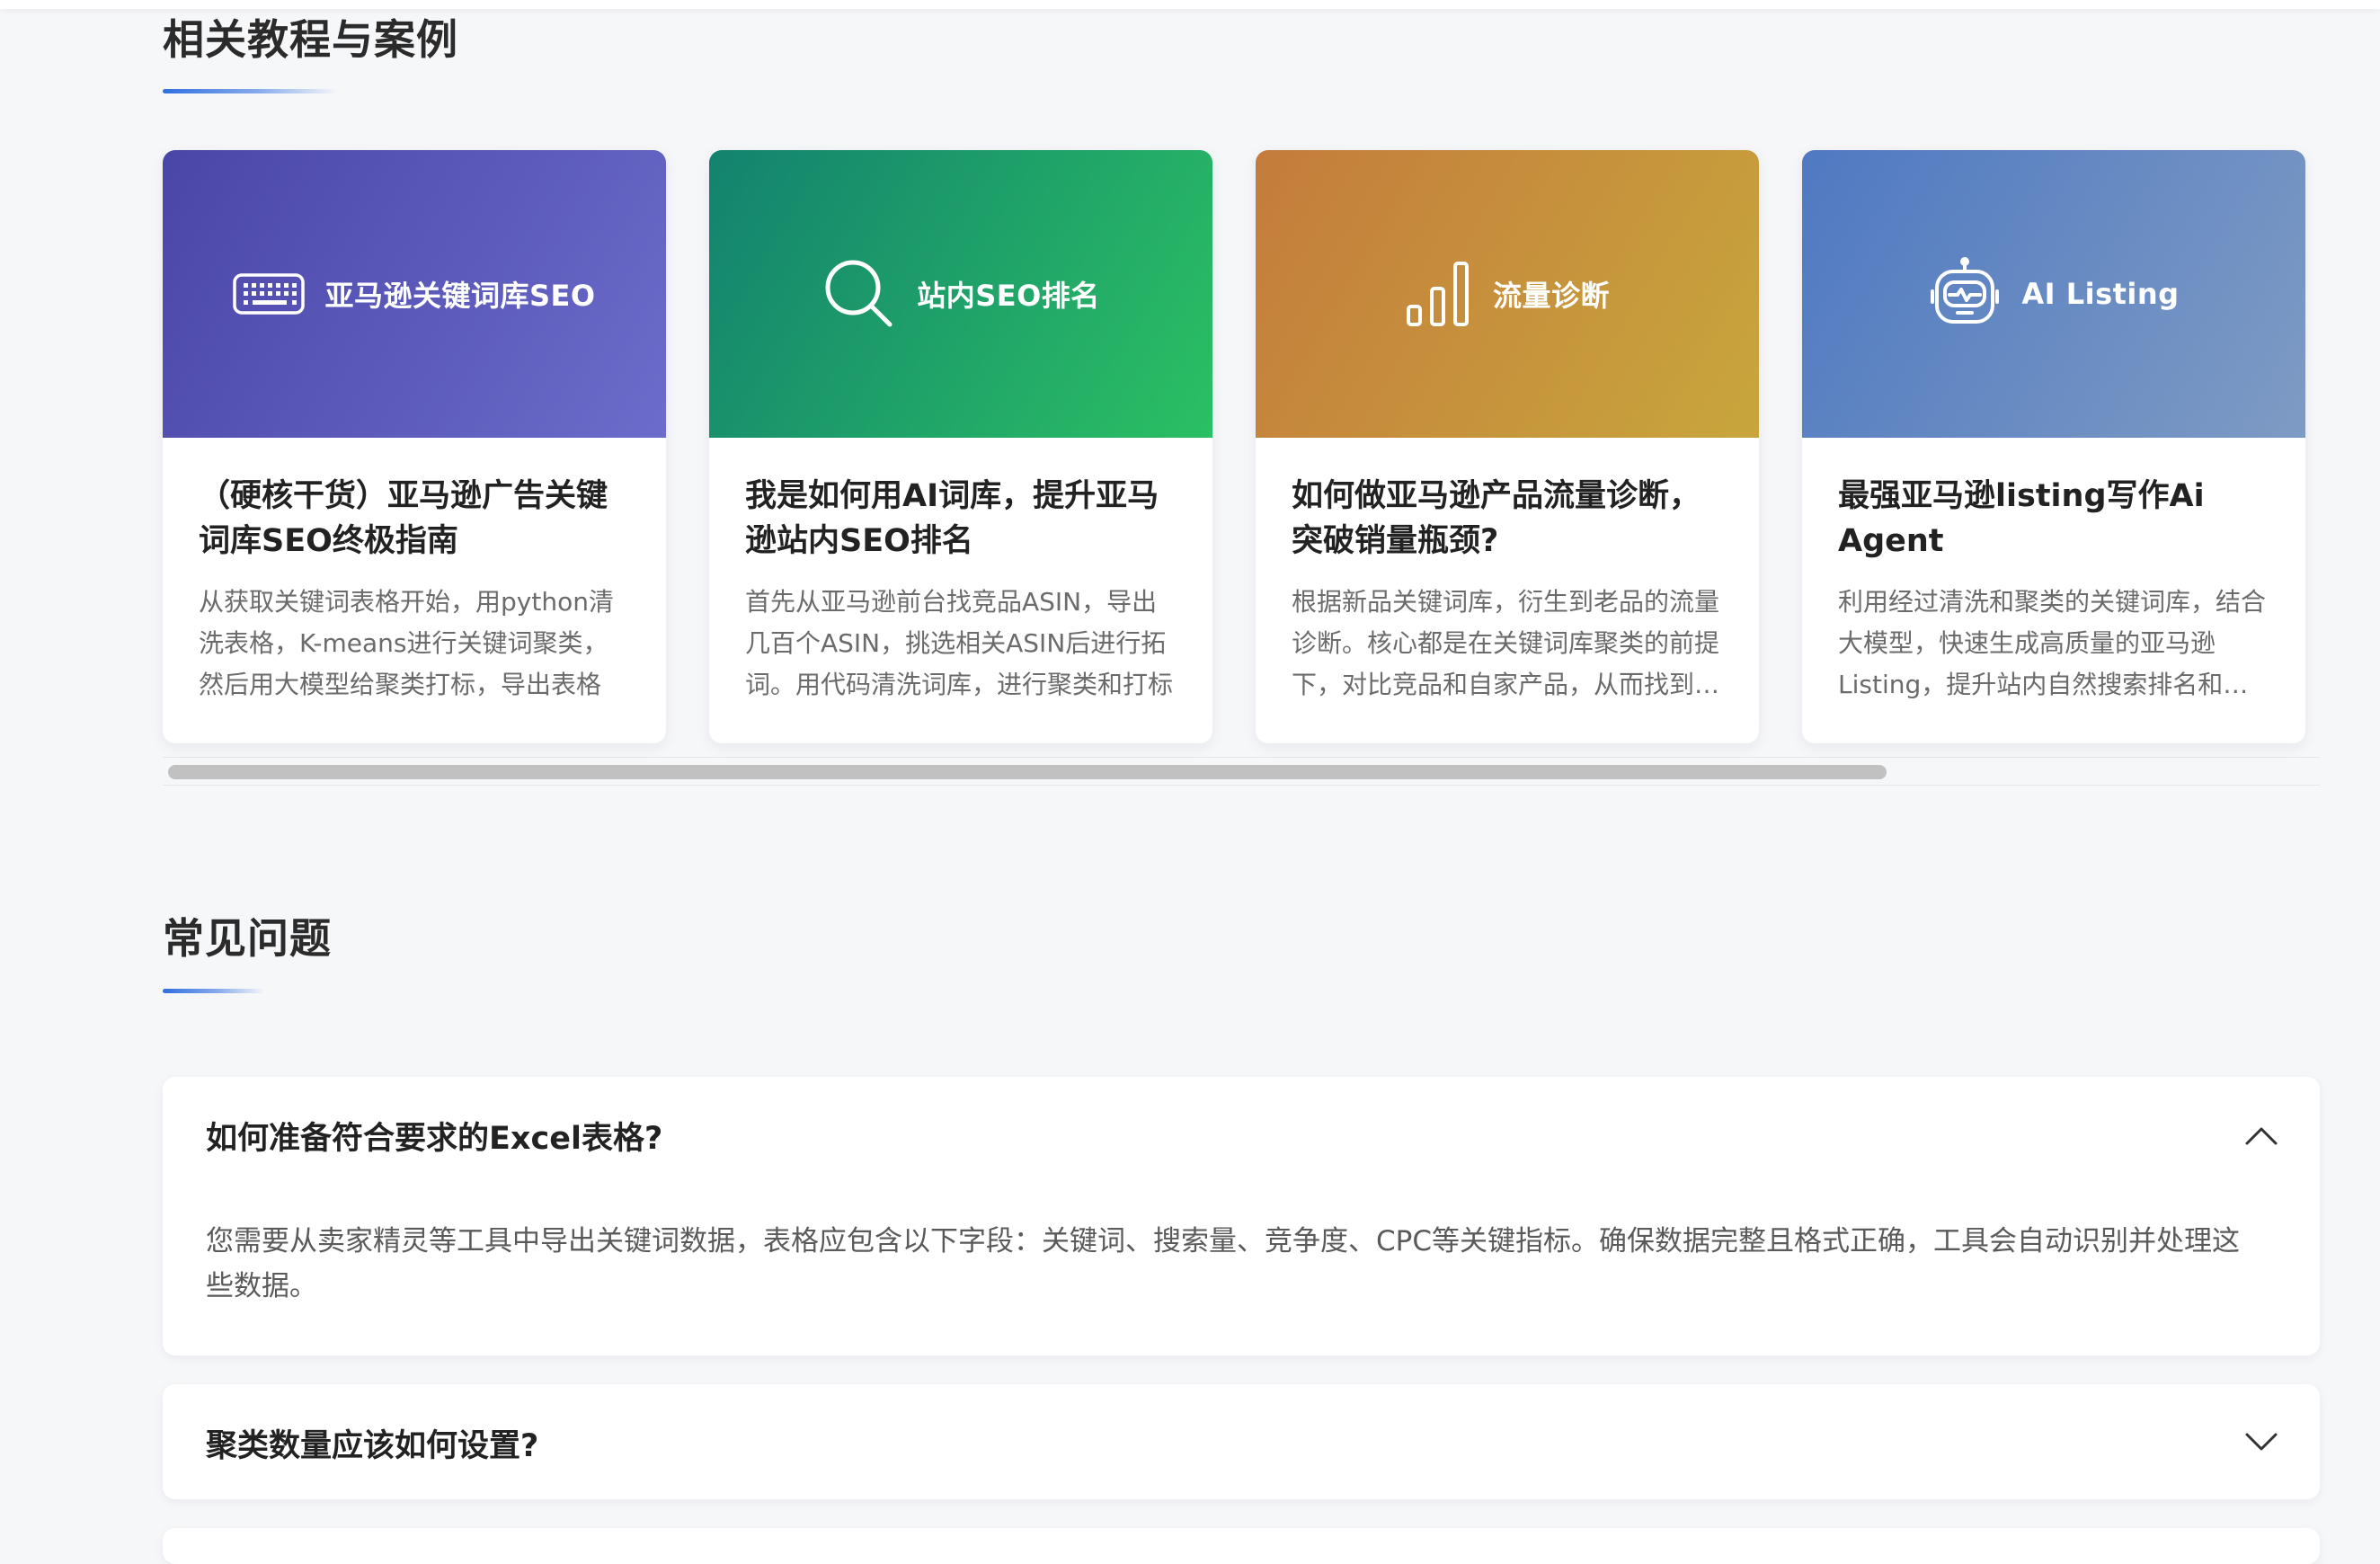 This screenshot has width=2380, height=1564. I want to click on card-banner: AI Listing, so click(2054, 294).